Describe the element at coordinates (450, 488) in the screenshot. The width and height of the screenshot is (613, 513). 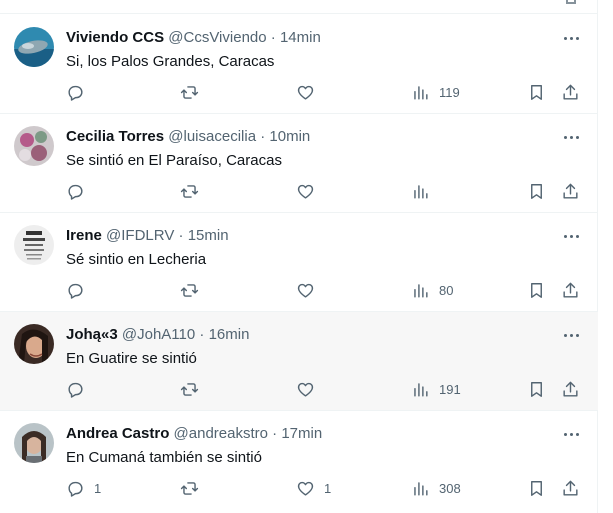
I see `views-count: 308` at that location.